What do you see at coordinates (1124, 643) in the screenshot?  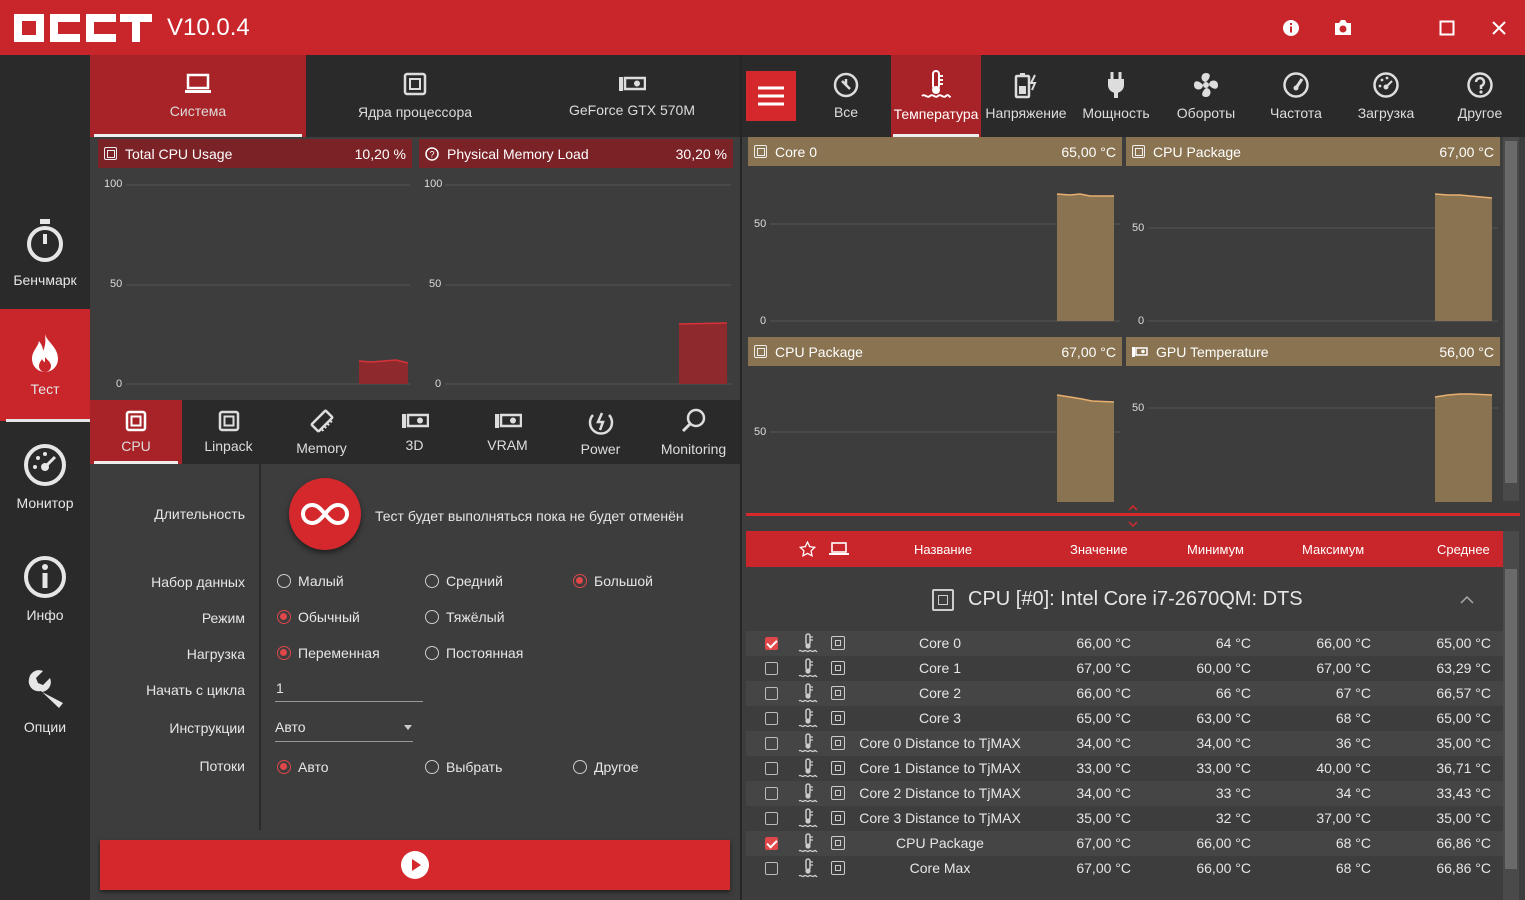 I see `table-row: Core 0 66,00 °C 64 °C 66,00 °C 65,00 °C` at bounding box center [1124, 643].